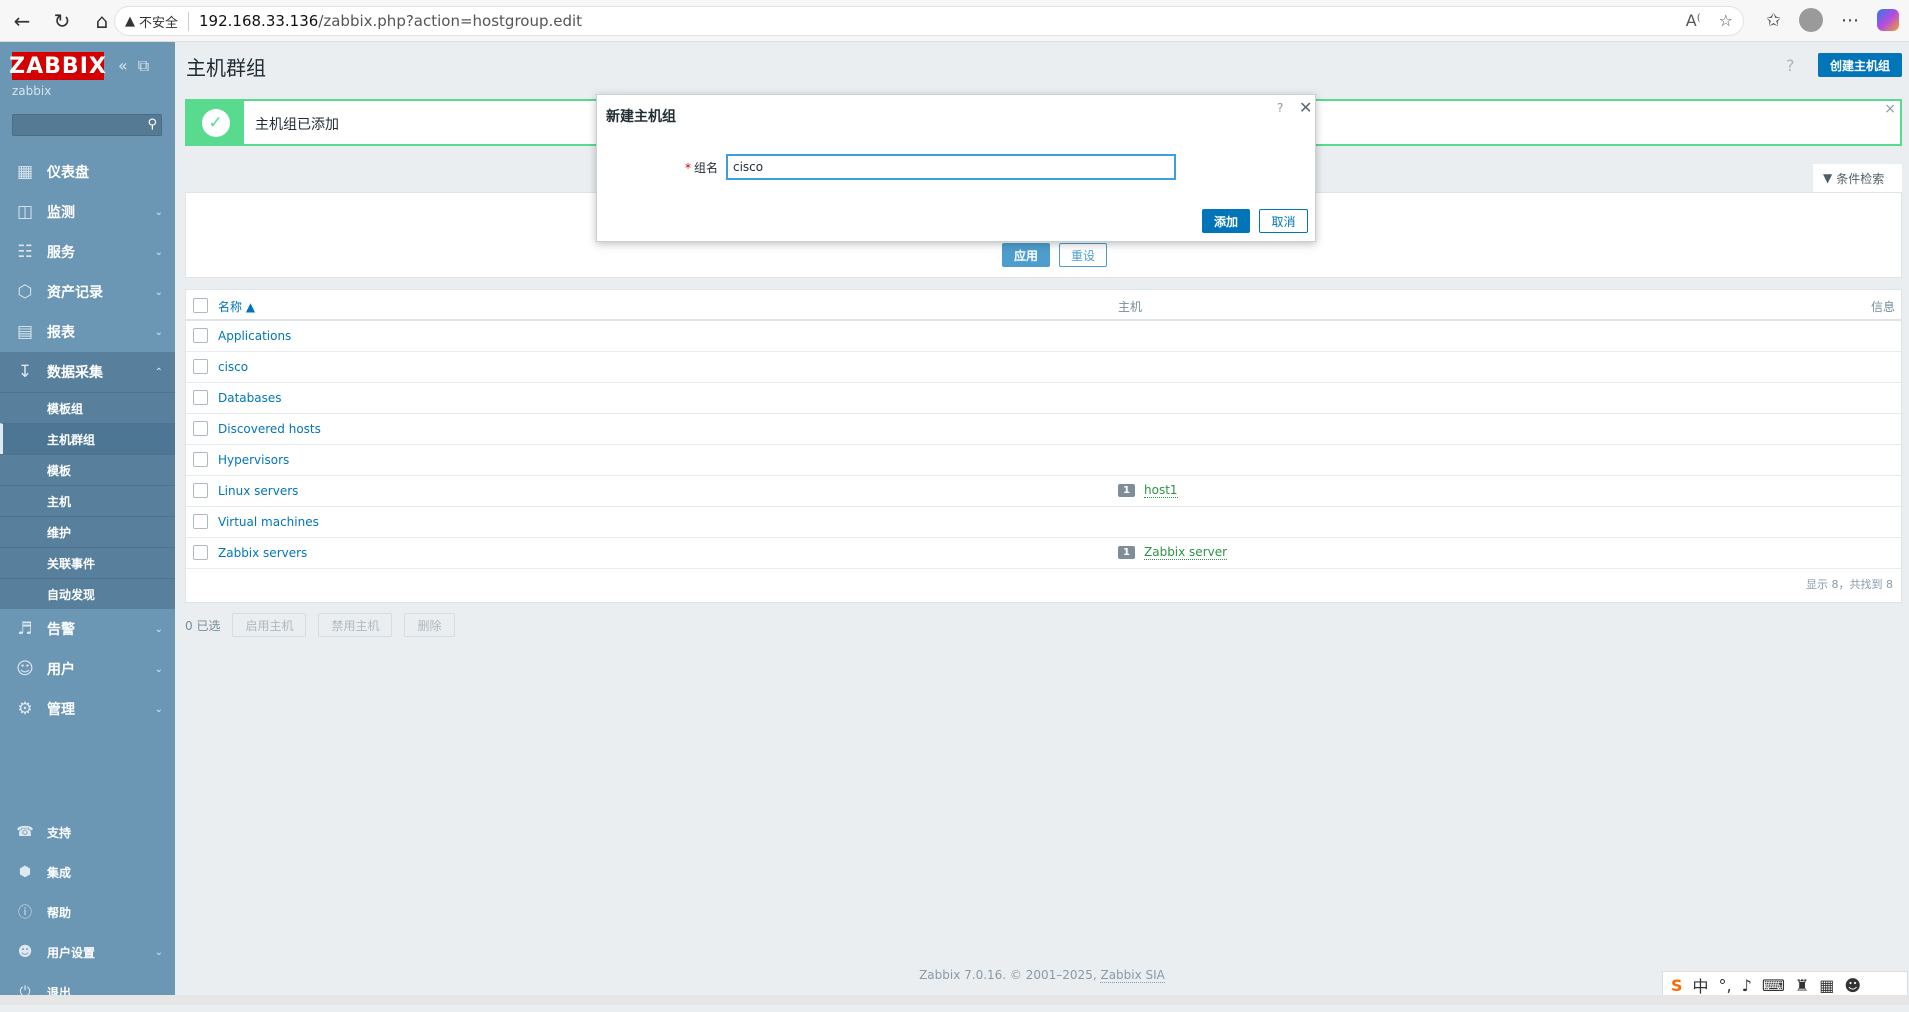  Describe the element at coordinates (1857, 178) in the screenshot. I see `filter-tab: ▼ 条件检索` at that location.